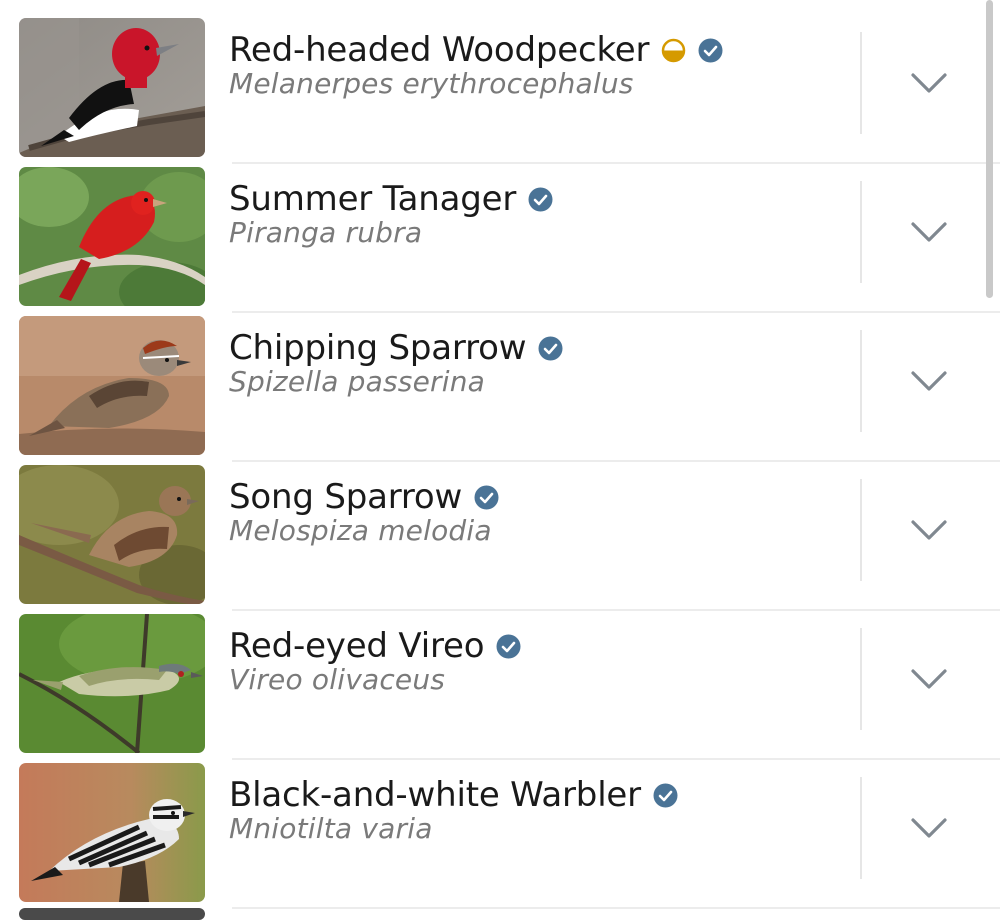 The image size is (1000, 920). What do you see at coordinates (989, 149) in the screenshot?
I see `scrollbar` at bounding box center [989, 149].